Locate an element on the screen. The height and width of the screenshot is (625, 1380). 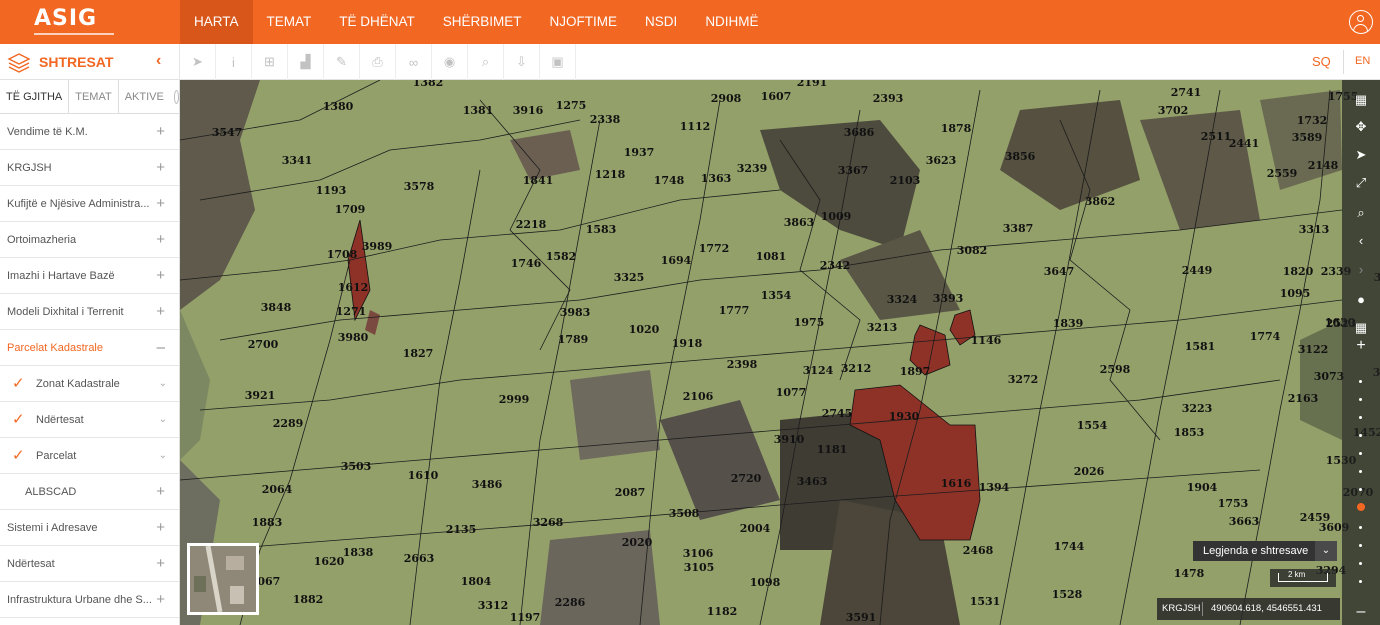
parcel-label: 3325 is located at coordinates (629, 277).